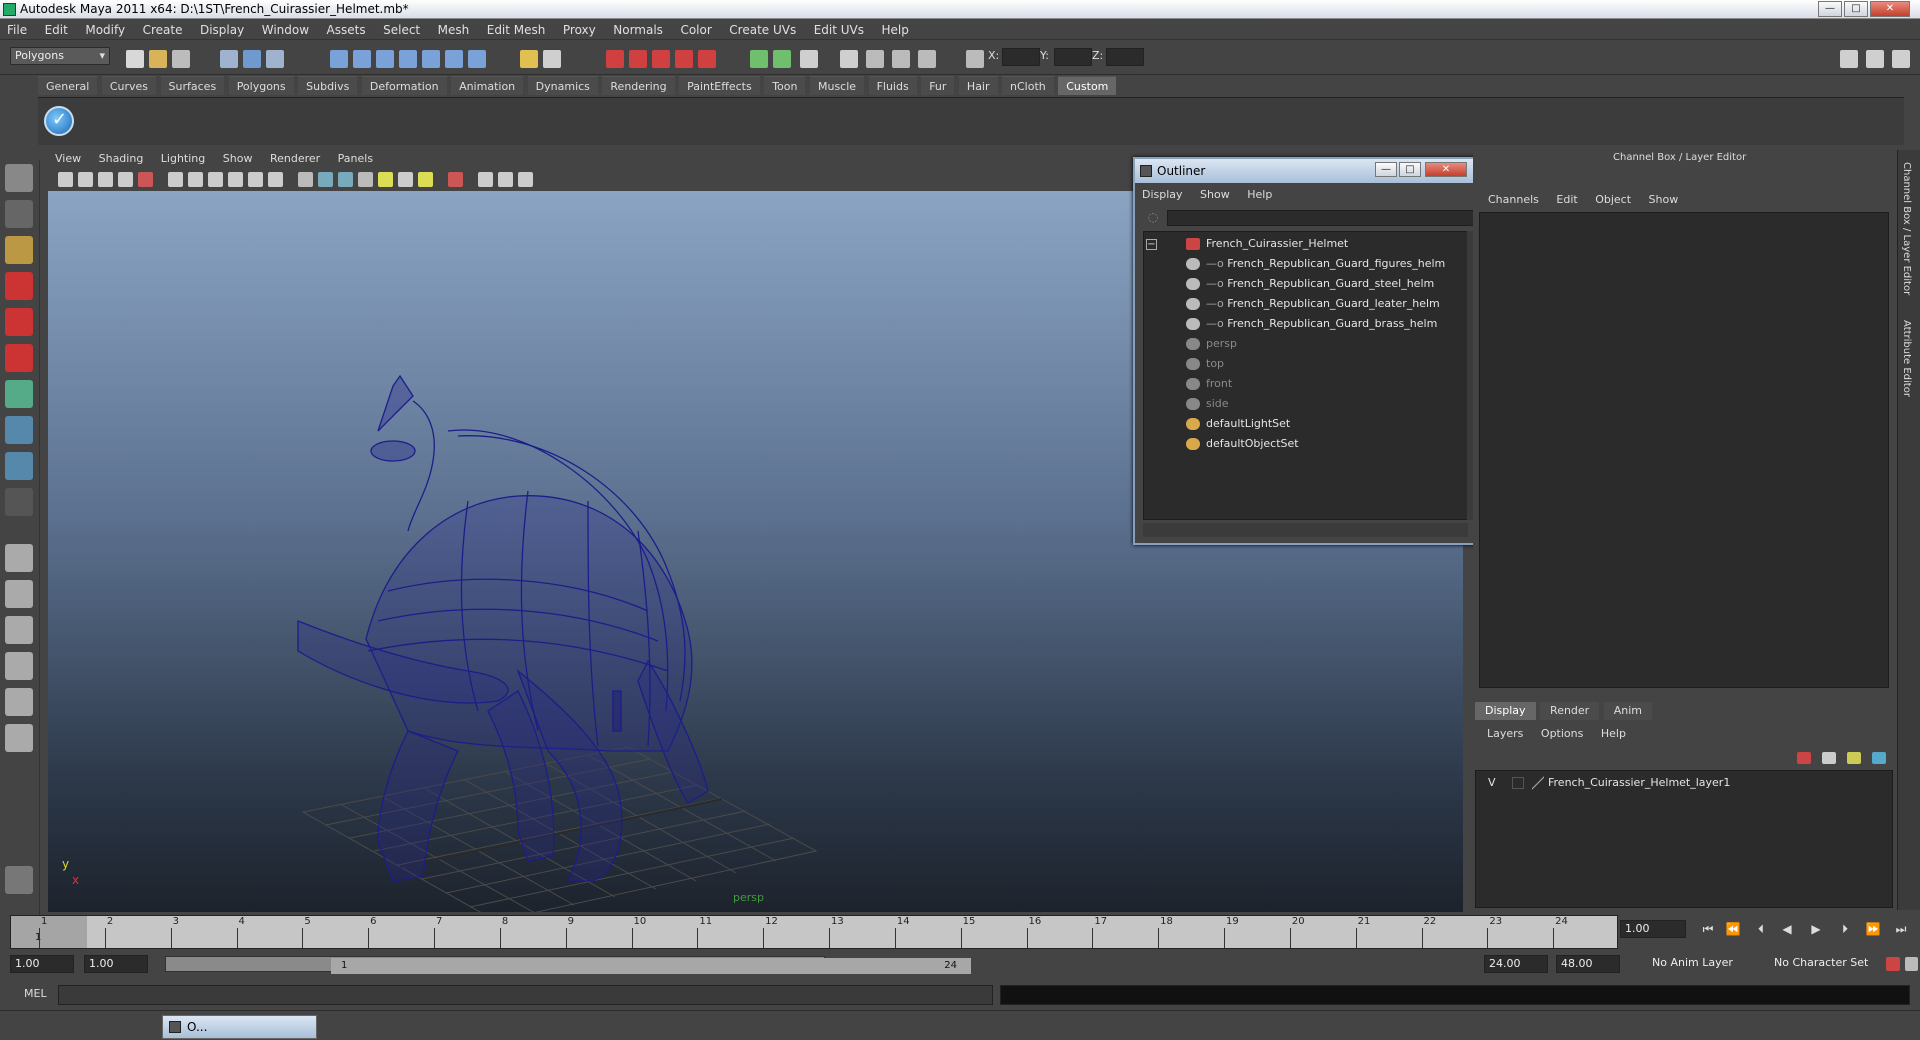 The width and height of the screenshot is (1920, 1040). I want to click on step-back-key-icon: ⏪, so click(1733, 929).